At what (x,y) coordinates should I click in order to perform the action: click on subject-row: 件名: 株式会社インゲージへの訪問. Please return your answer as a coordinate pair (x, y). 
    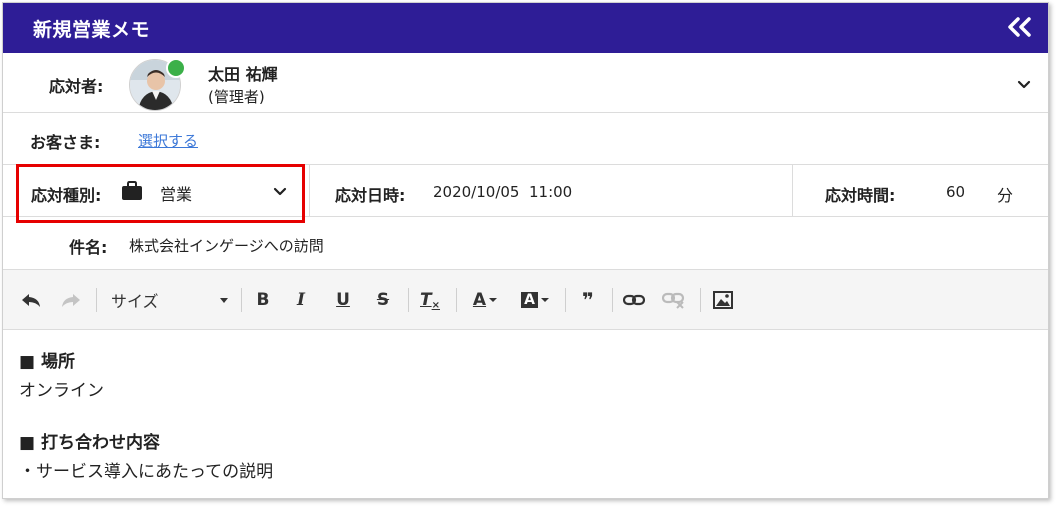
    Looking at the image, I should click on (525, 243).